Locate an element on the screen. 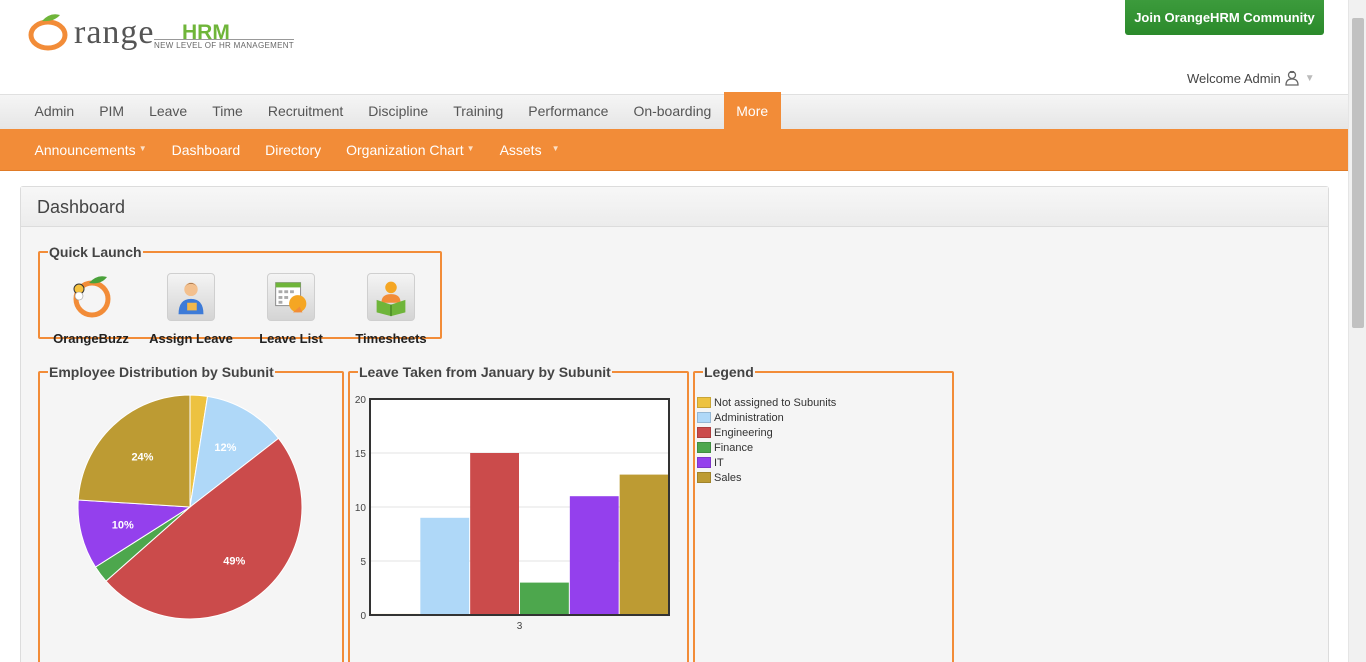  quick-launch-leave-list: Leave List is located at coordinates (291, 309).